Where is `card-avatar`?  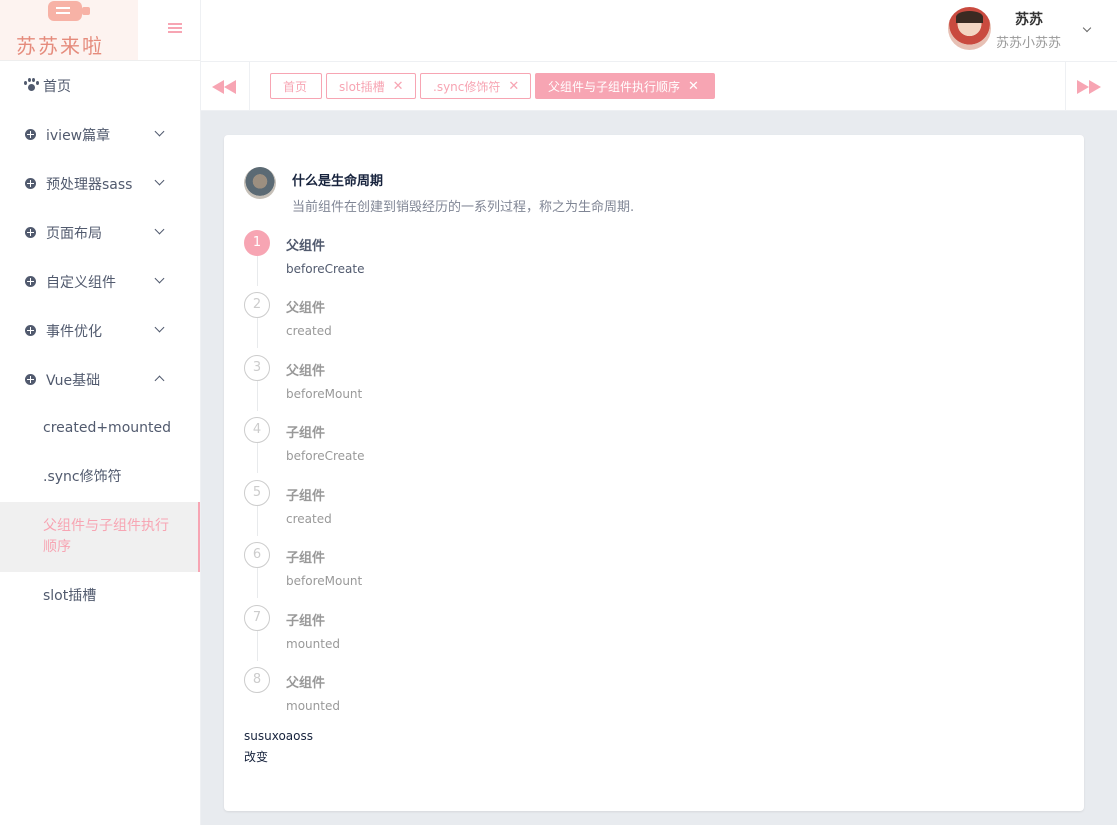 card-avatar is located at coordinates (260, 183).